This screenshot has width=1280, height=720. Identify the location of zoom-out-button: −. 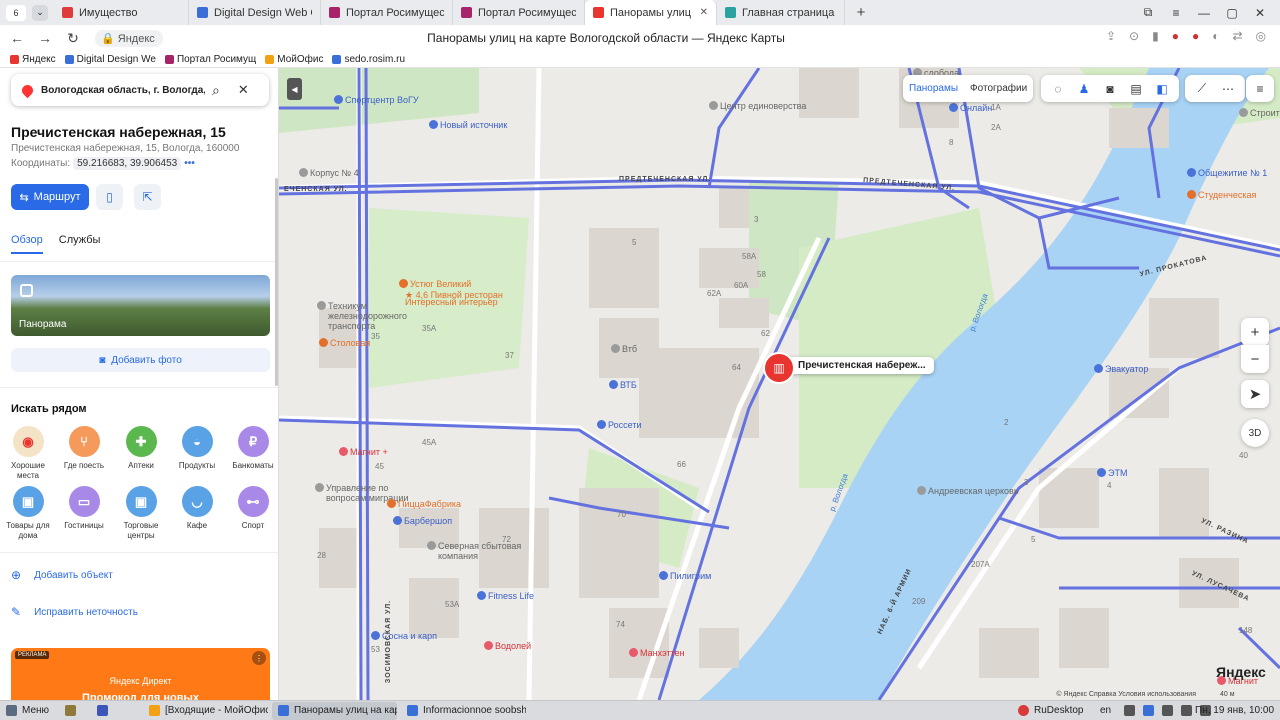
(1255, 359).